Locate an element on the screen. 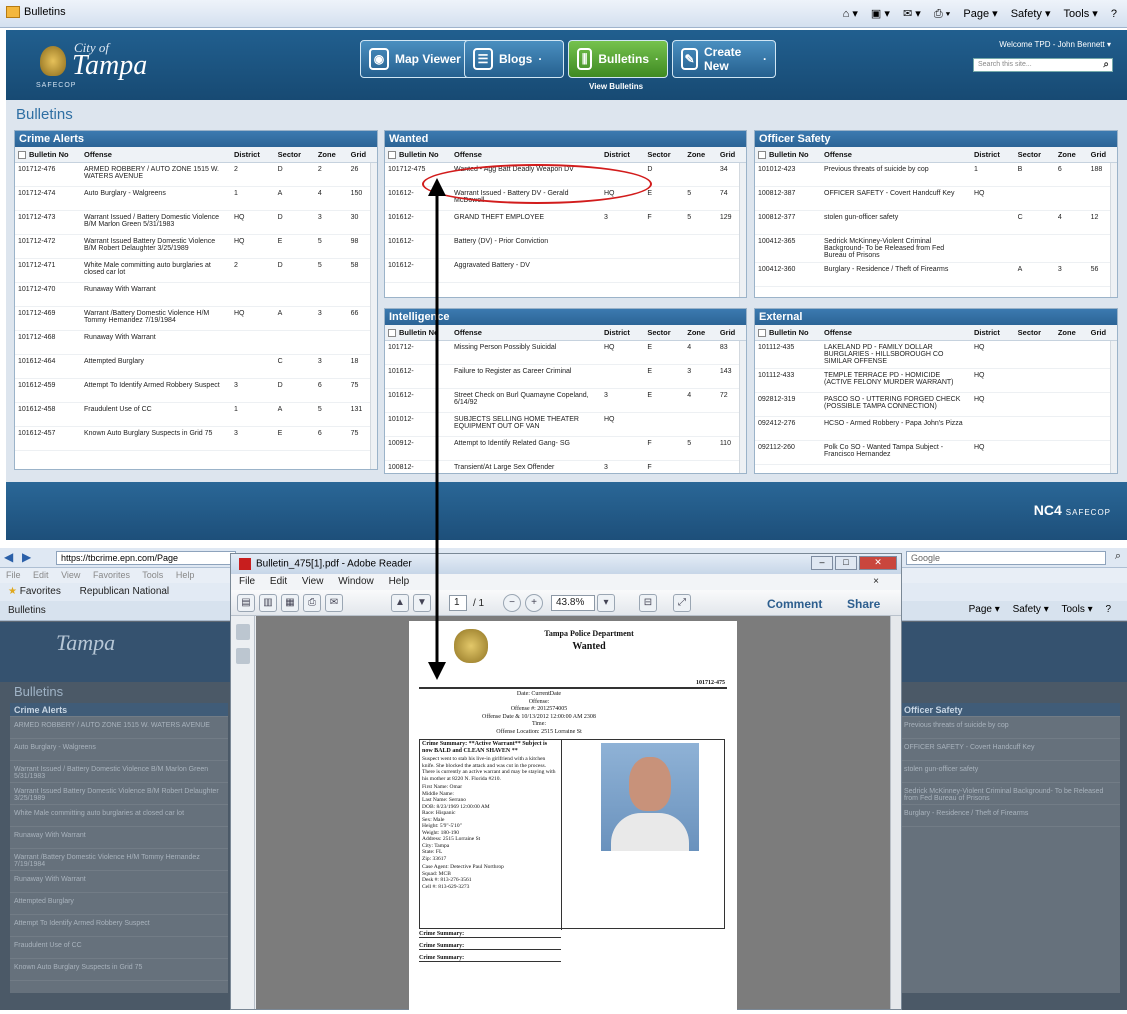  nav-blogs: ☰ Blogs · is located at coordinates (514, 59).